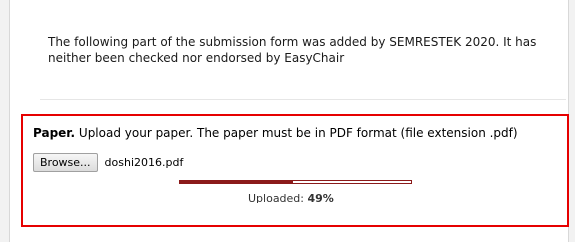  I want to click on upload-progress-fill, so click(237, 182).